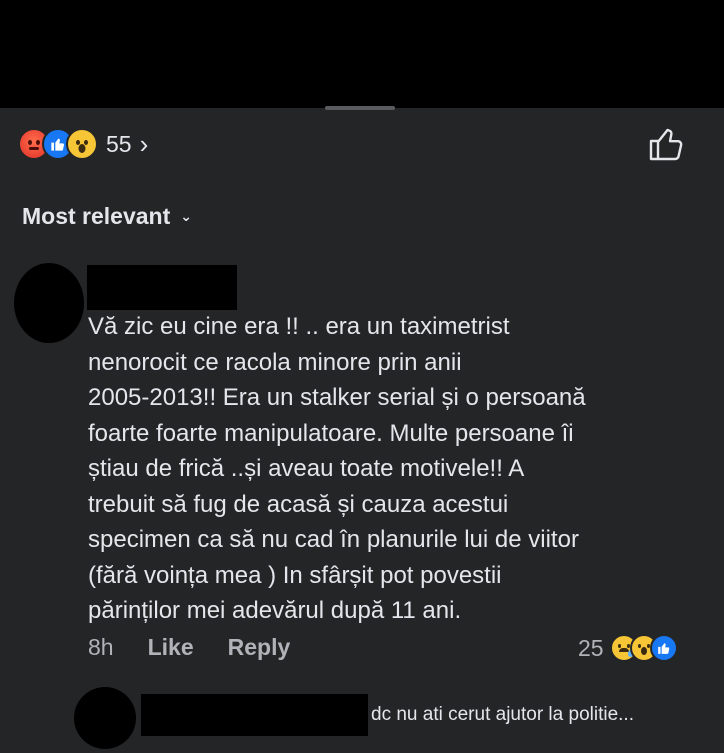 The image size is (724, 753). Describe the element at coordinates (171, 647) in the screenshot. I see `like-button: Like` at that location.